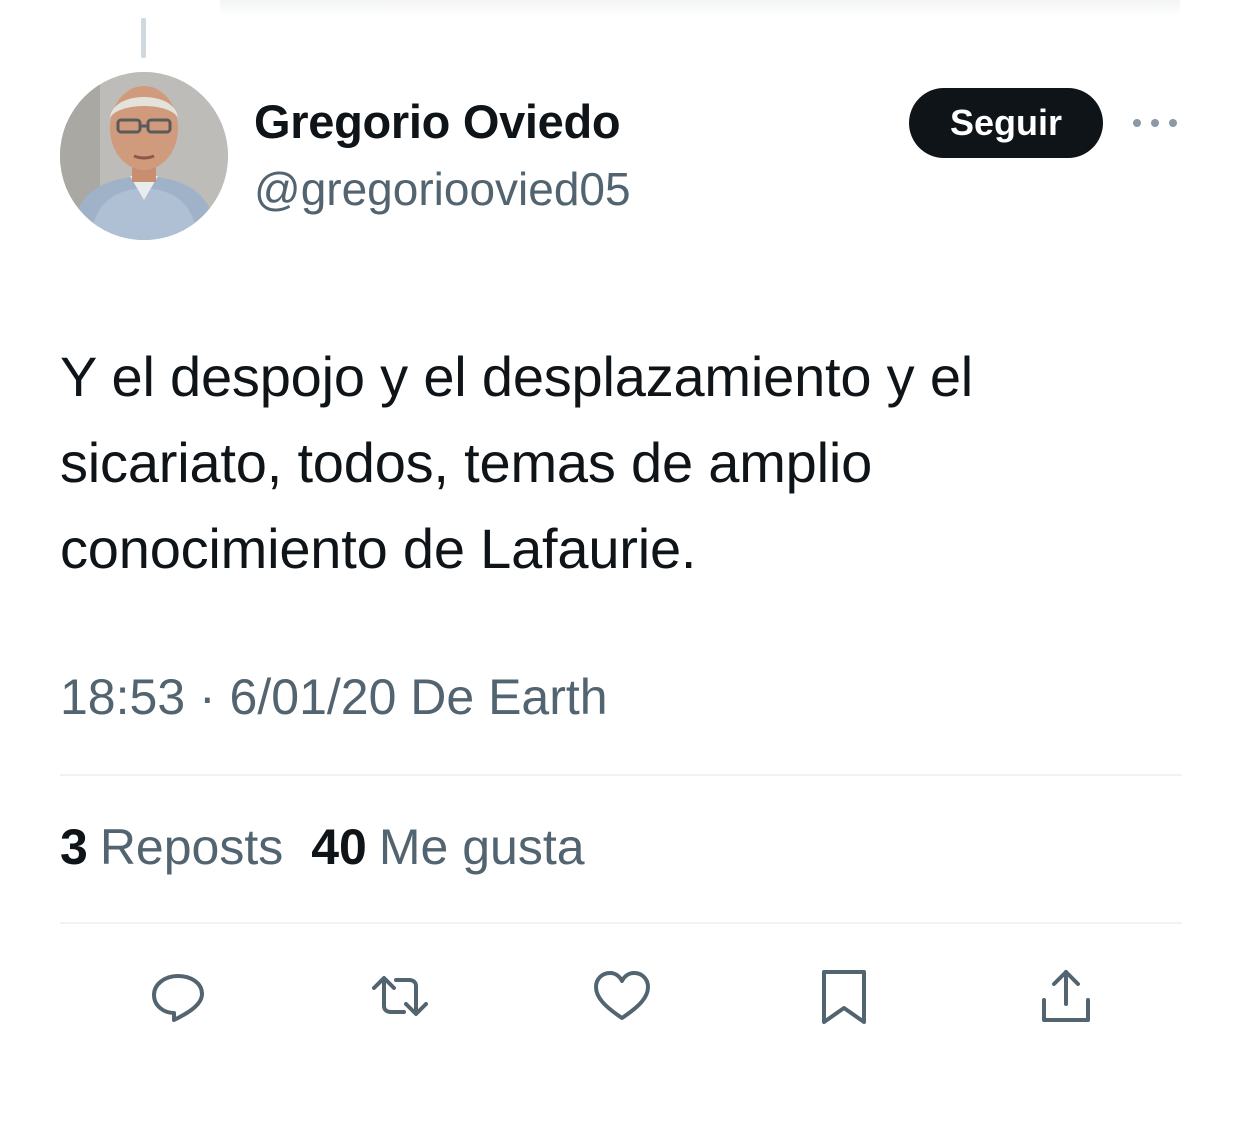 The height and width of the screenshot is (1122, 1242). Describe the element at coordinates (191, 847) in the screenshot. I see `reposts-label: Reposts` at that location.